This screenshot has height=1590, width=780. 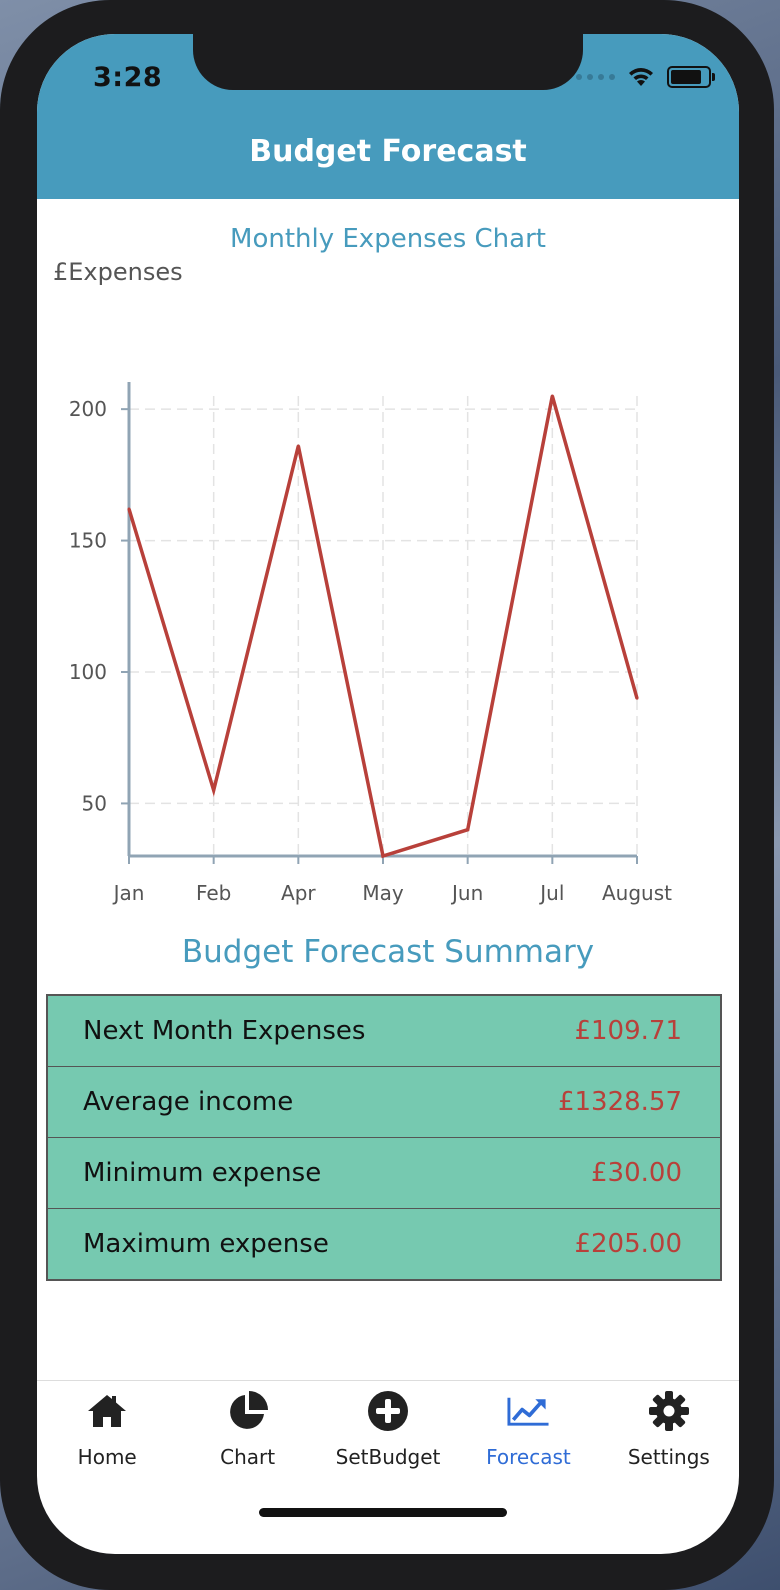 What do you see at coordinates (88, 672) in the screenshot?
I see `y-tick-label: 100` at bounding box center [88, 672].